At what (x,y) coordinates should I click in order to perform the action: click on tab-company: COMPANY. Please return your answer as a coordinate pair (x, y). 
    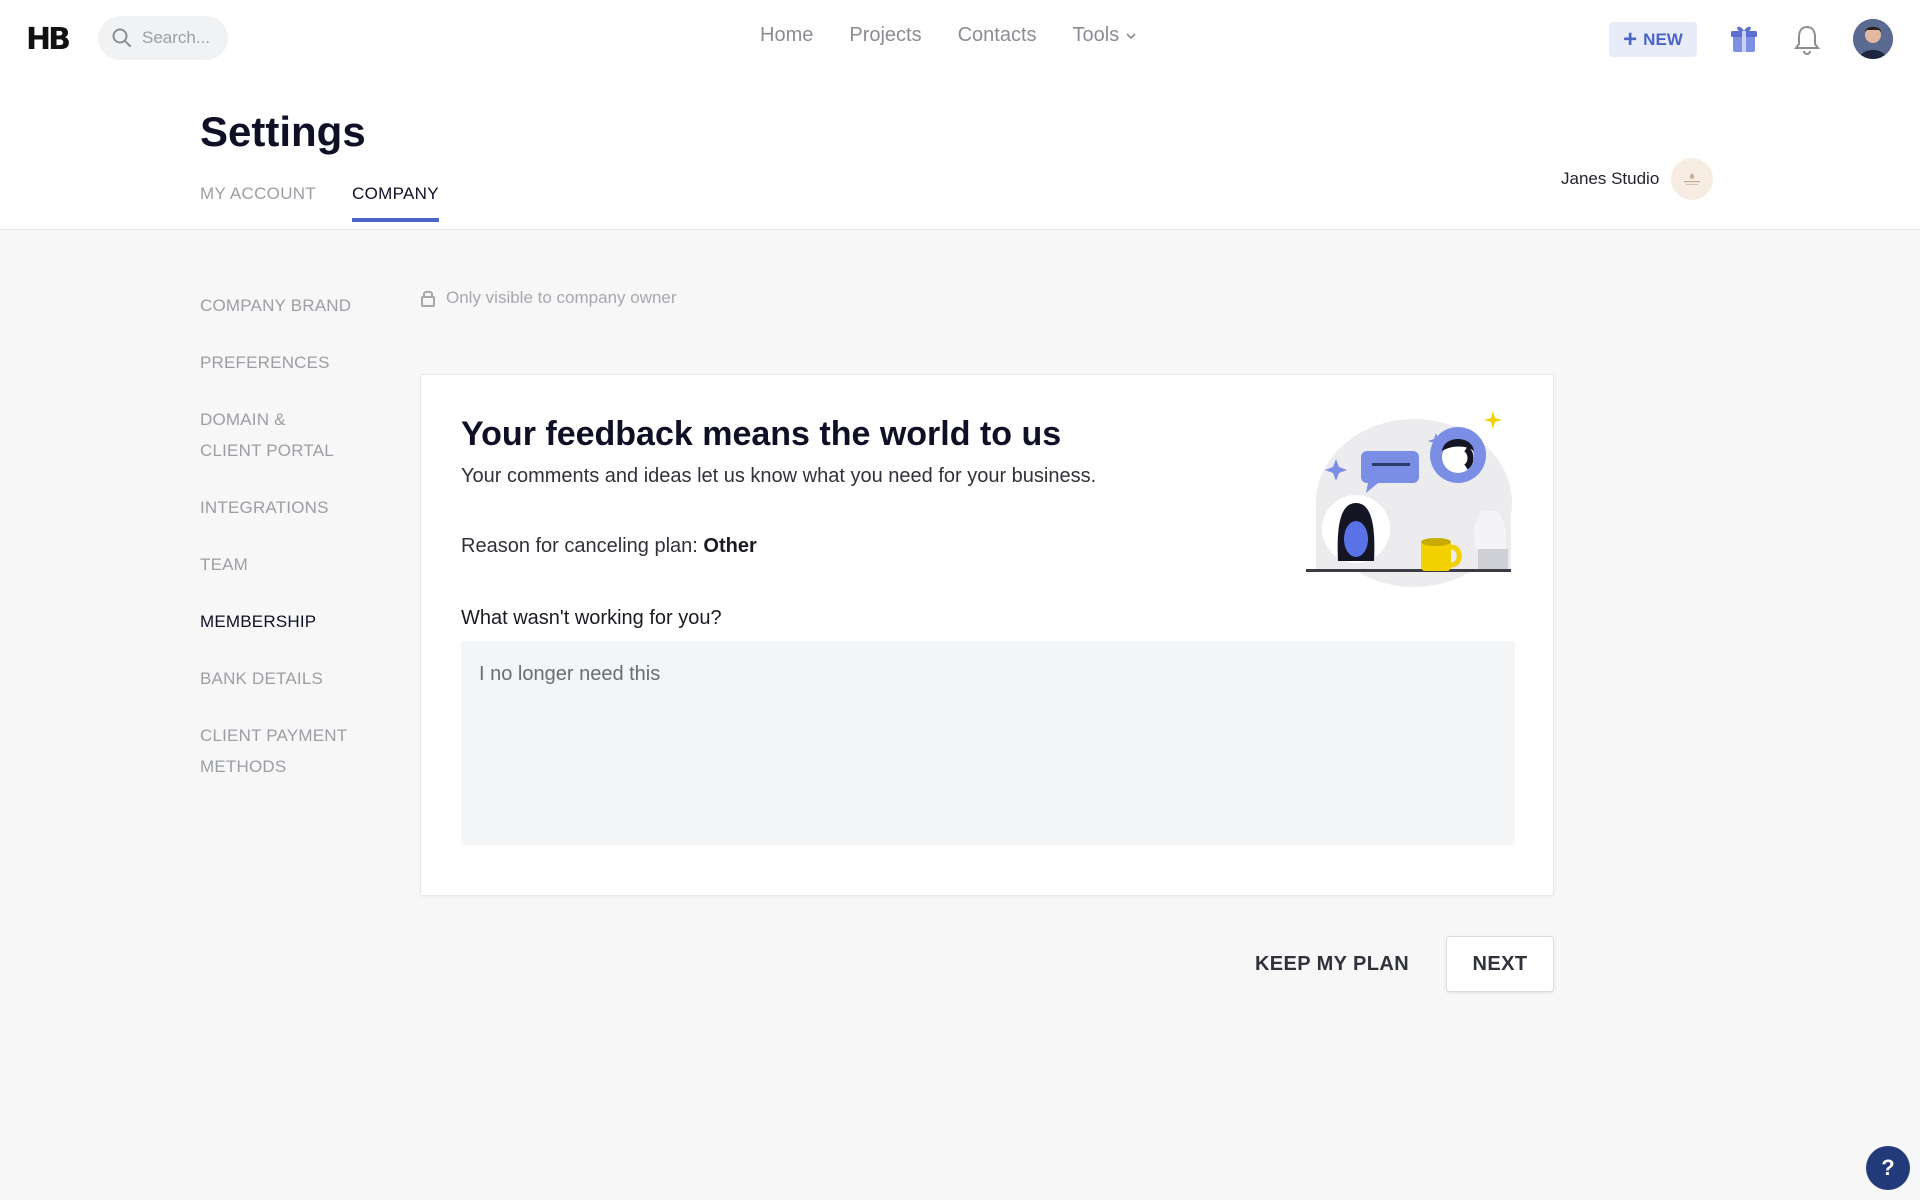
    Looking at the image, I should click on (395, 203).